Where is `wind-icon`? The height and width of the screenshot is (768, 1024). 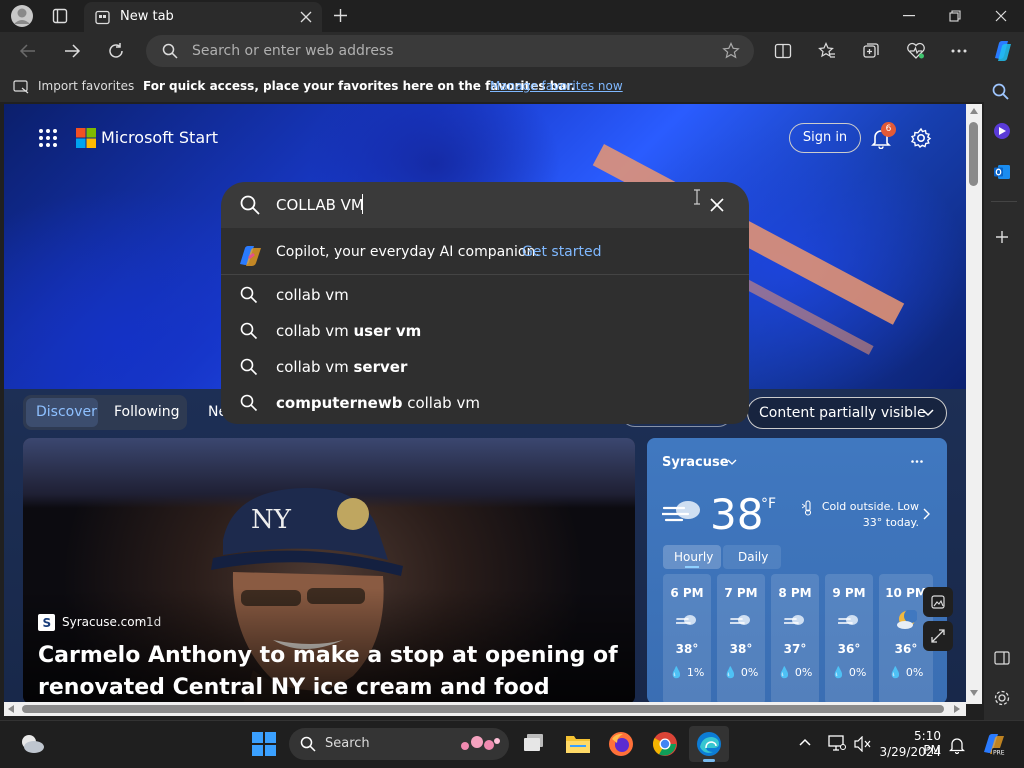 wind-icon is located at coordinates (795, 621).